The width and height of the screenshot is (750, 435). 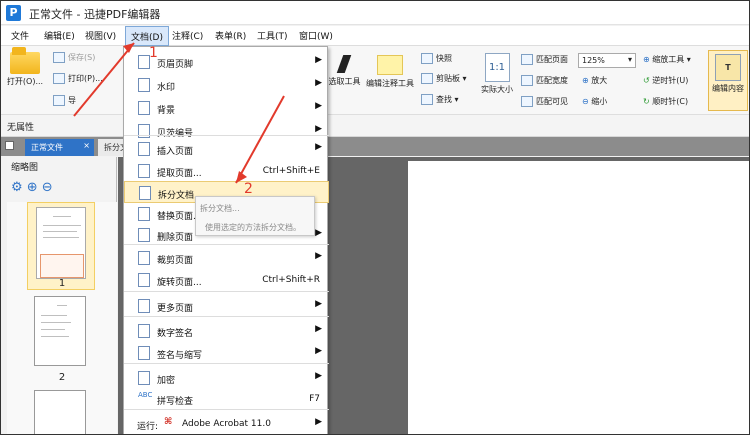 I want to click on edit-content-button: T 编辑内容, so click(x=728, y=80).